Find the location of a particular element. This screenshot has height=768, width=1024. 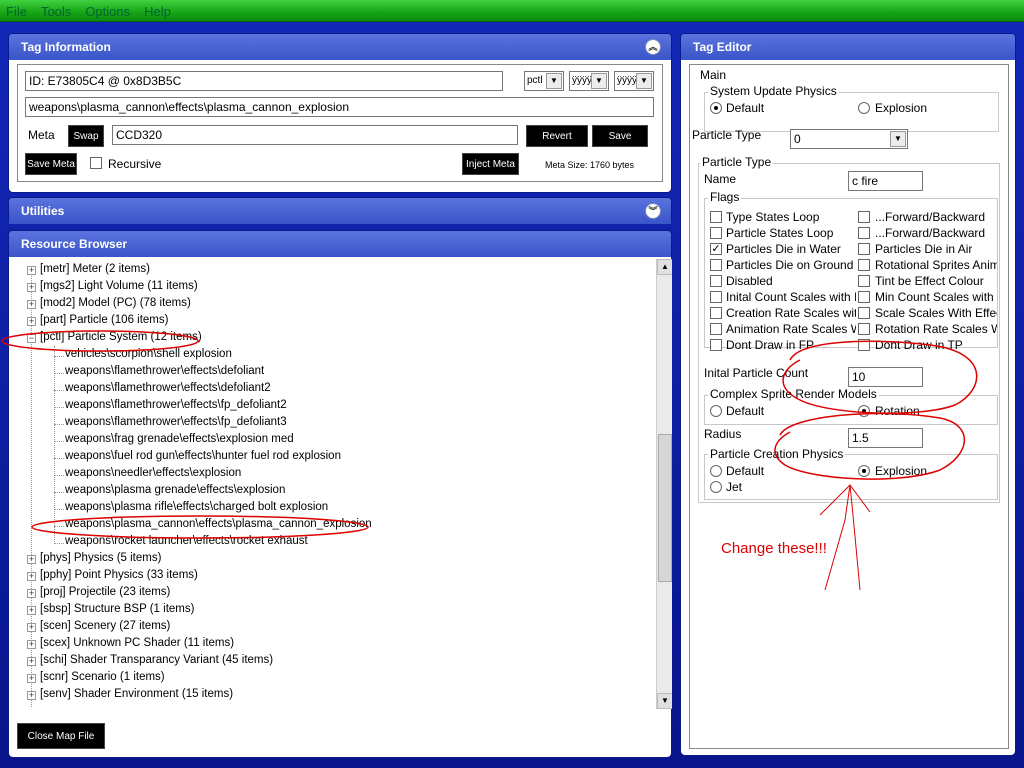

collapse-icon: ︽ is located at coordinates (653, 47).